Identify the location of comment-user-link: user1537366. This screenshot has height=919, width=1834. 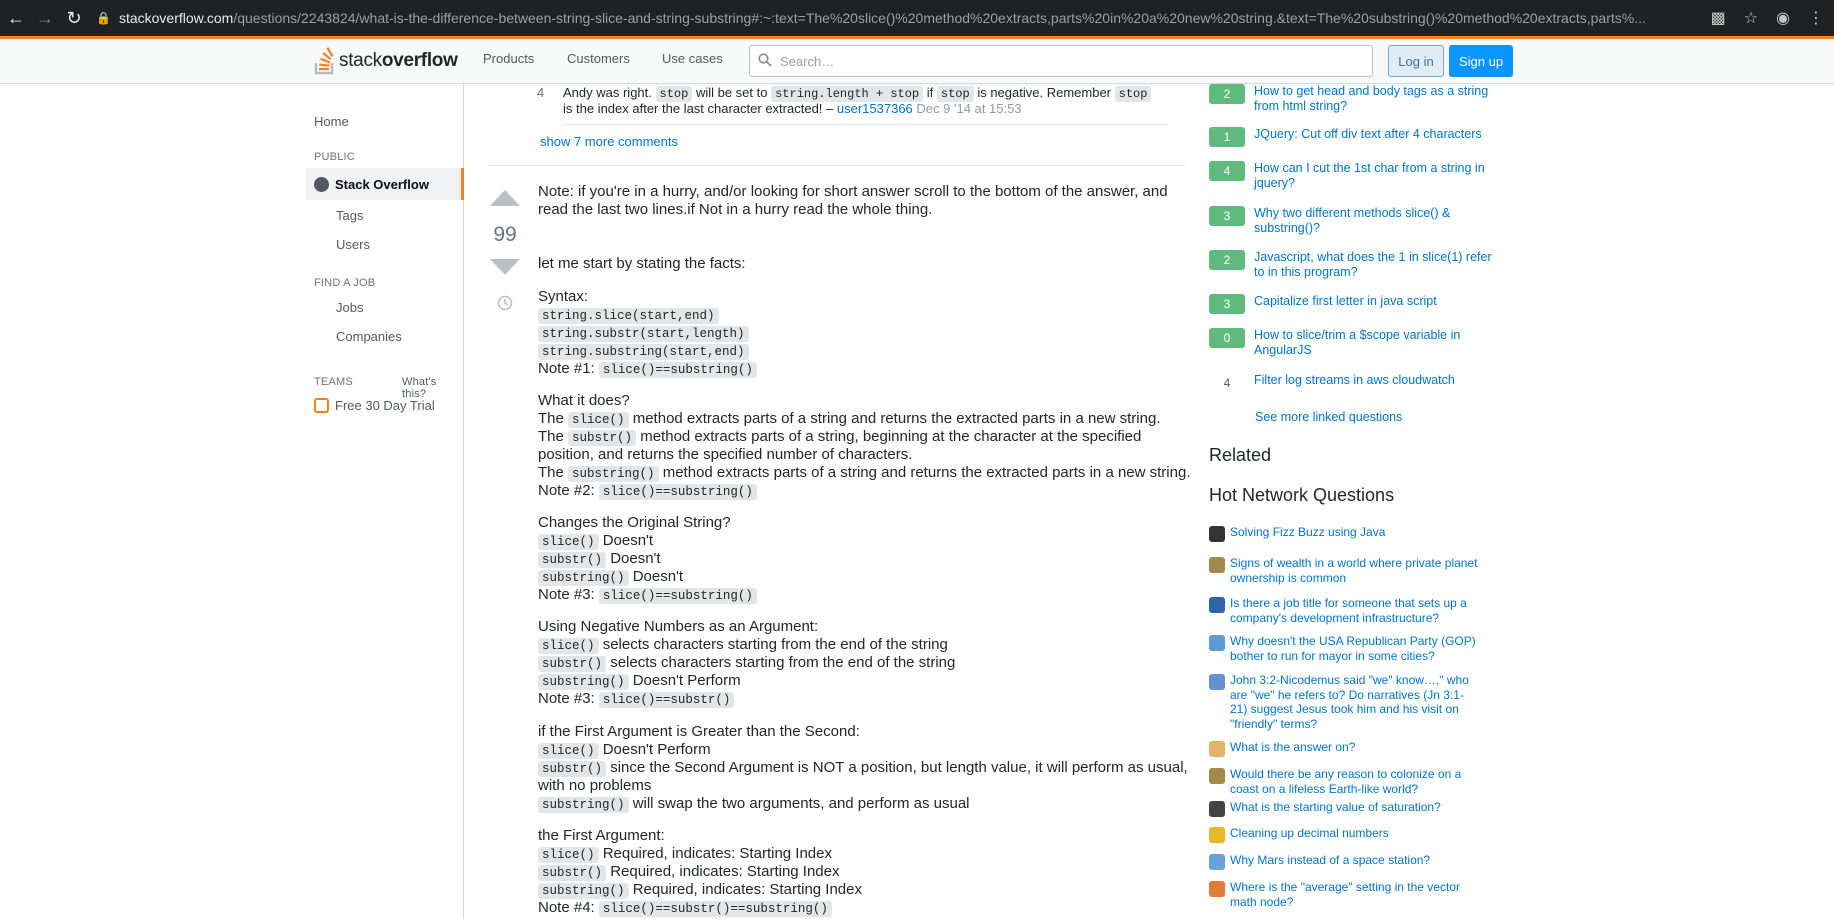
(875, 108).